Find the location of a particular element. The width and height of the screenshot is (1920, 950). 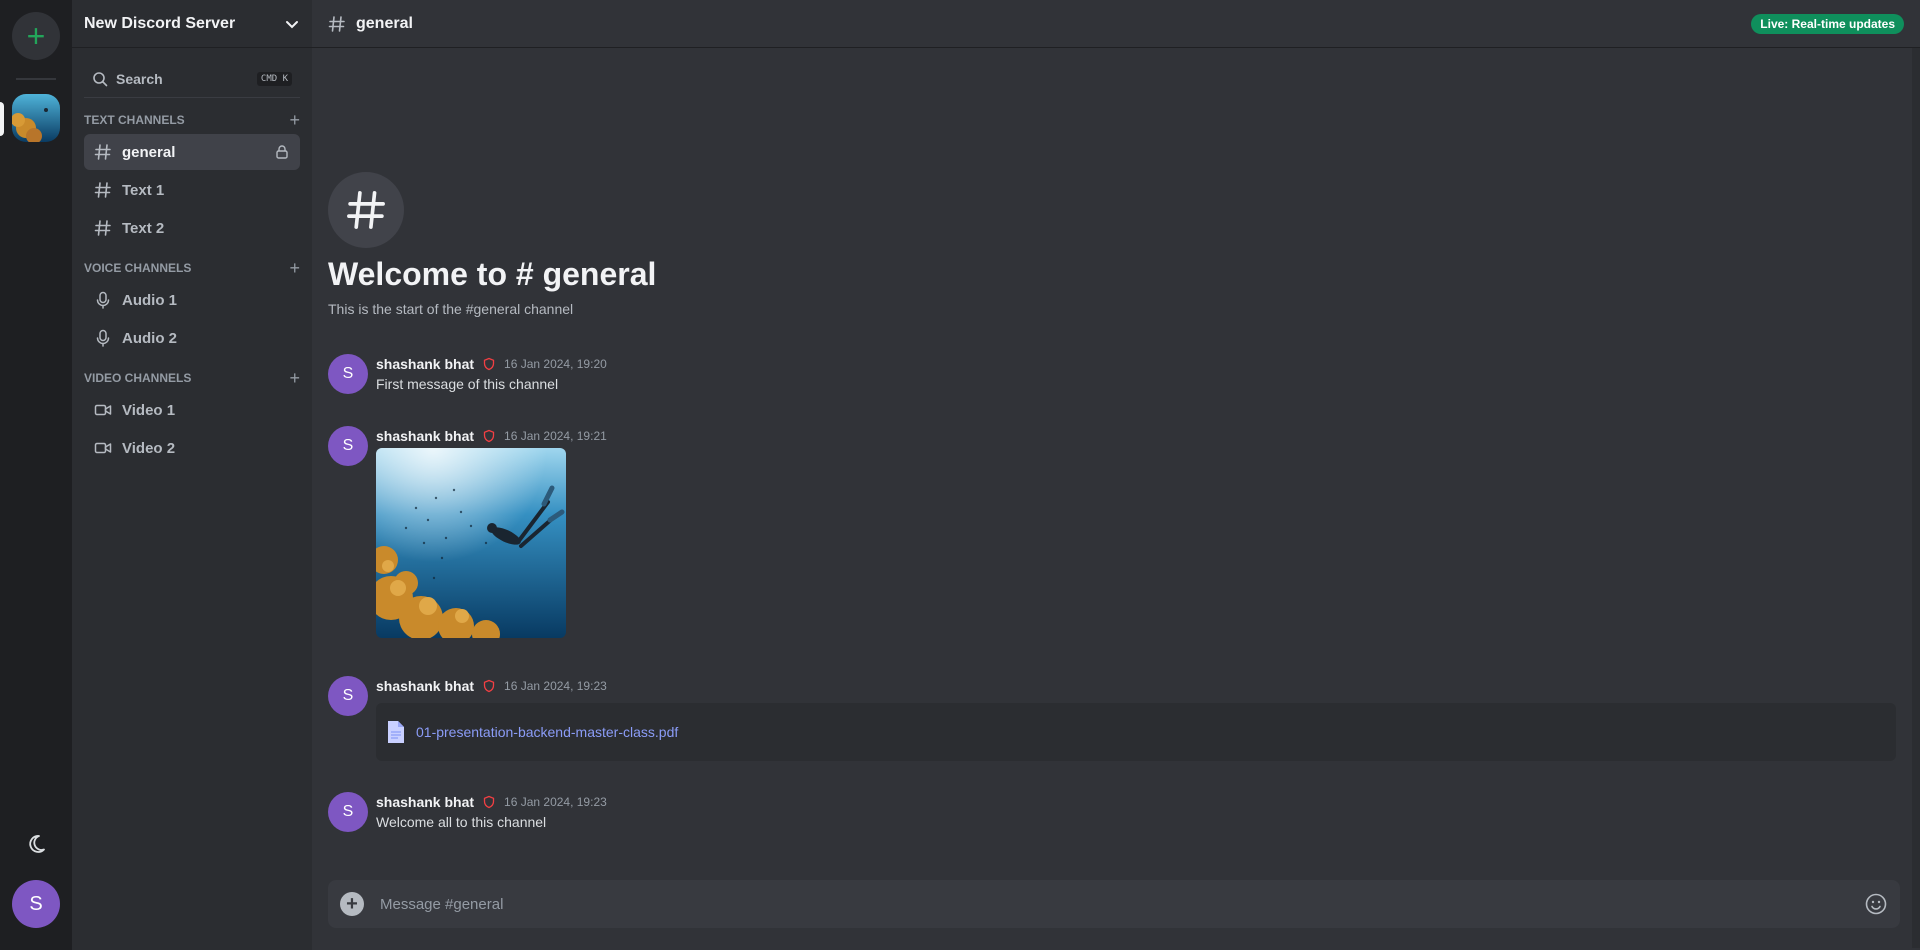

search-shortcut: CMD K is located at coordinates (274, 78).